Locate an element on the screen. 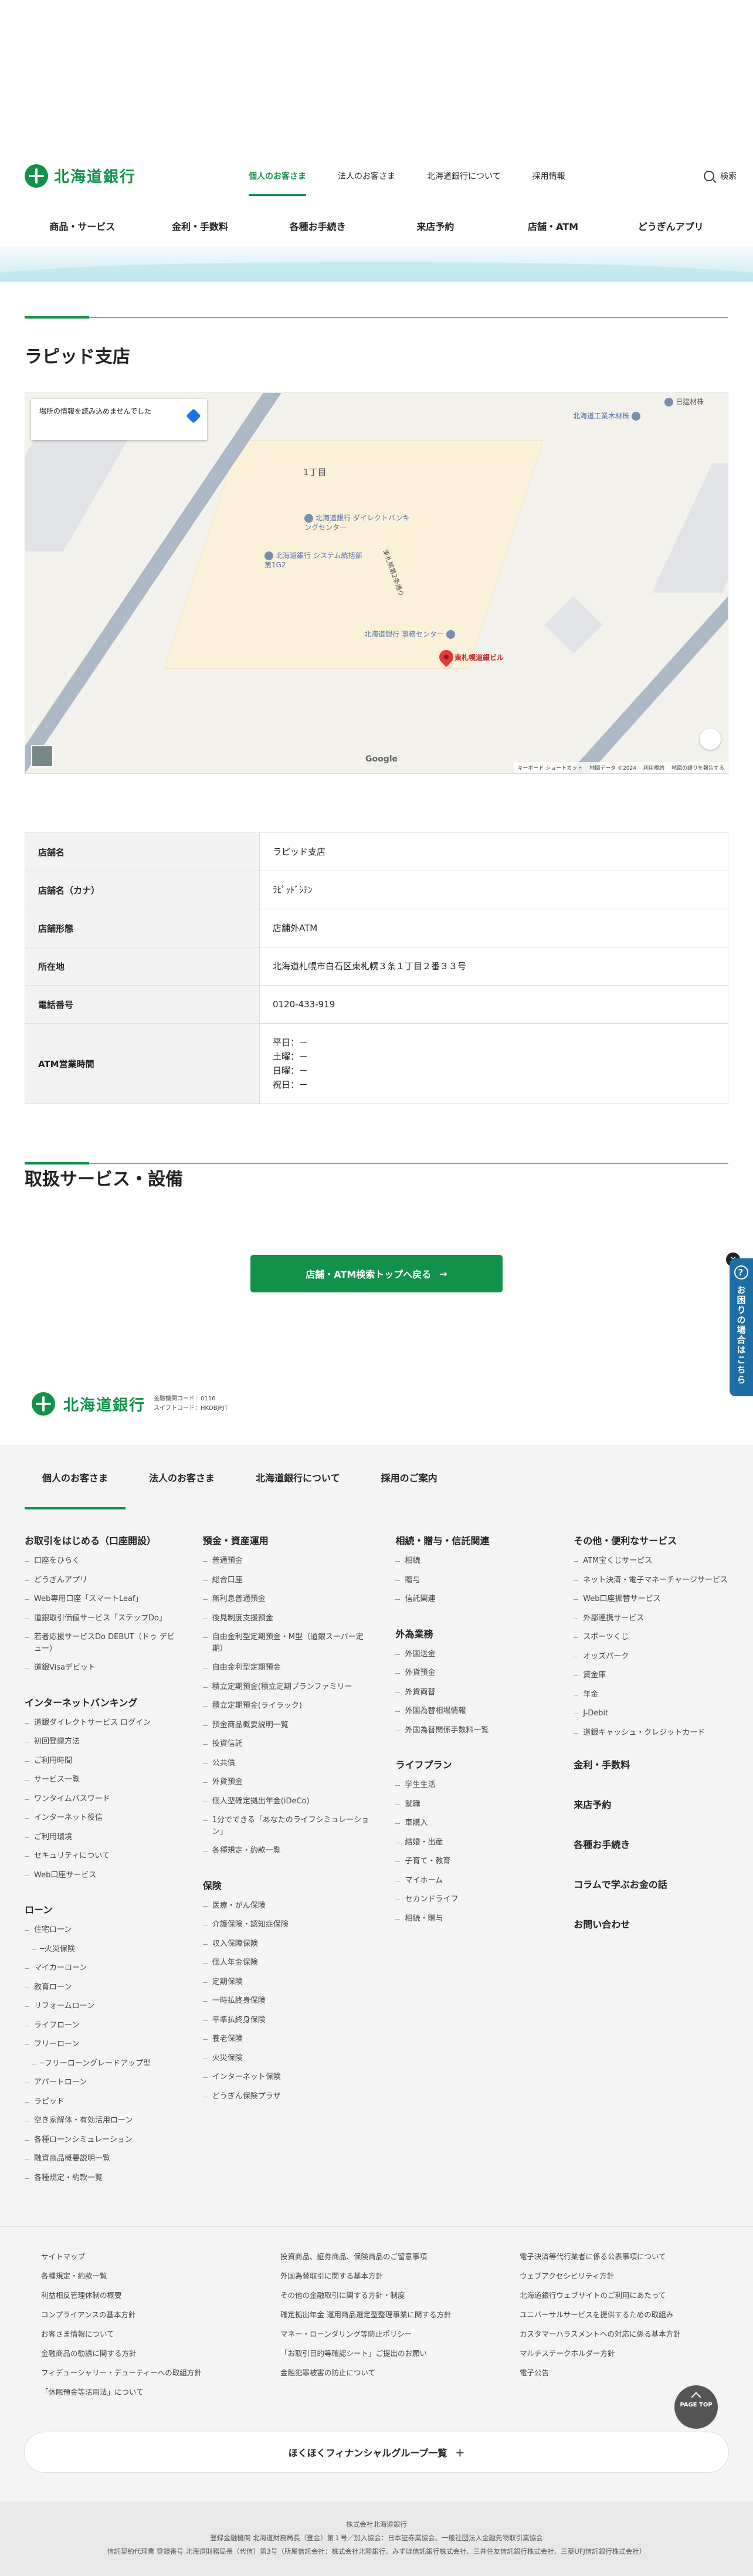 The width and height of the screenshot is (753, 2576). footer-link: スポーツくじ is located at coordinates (651, 1637).